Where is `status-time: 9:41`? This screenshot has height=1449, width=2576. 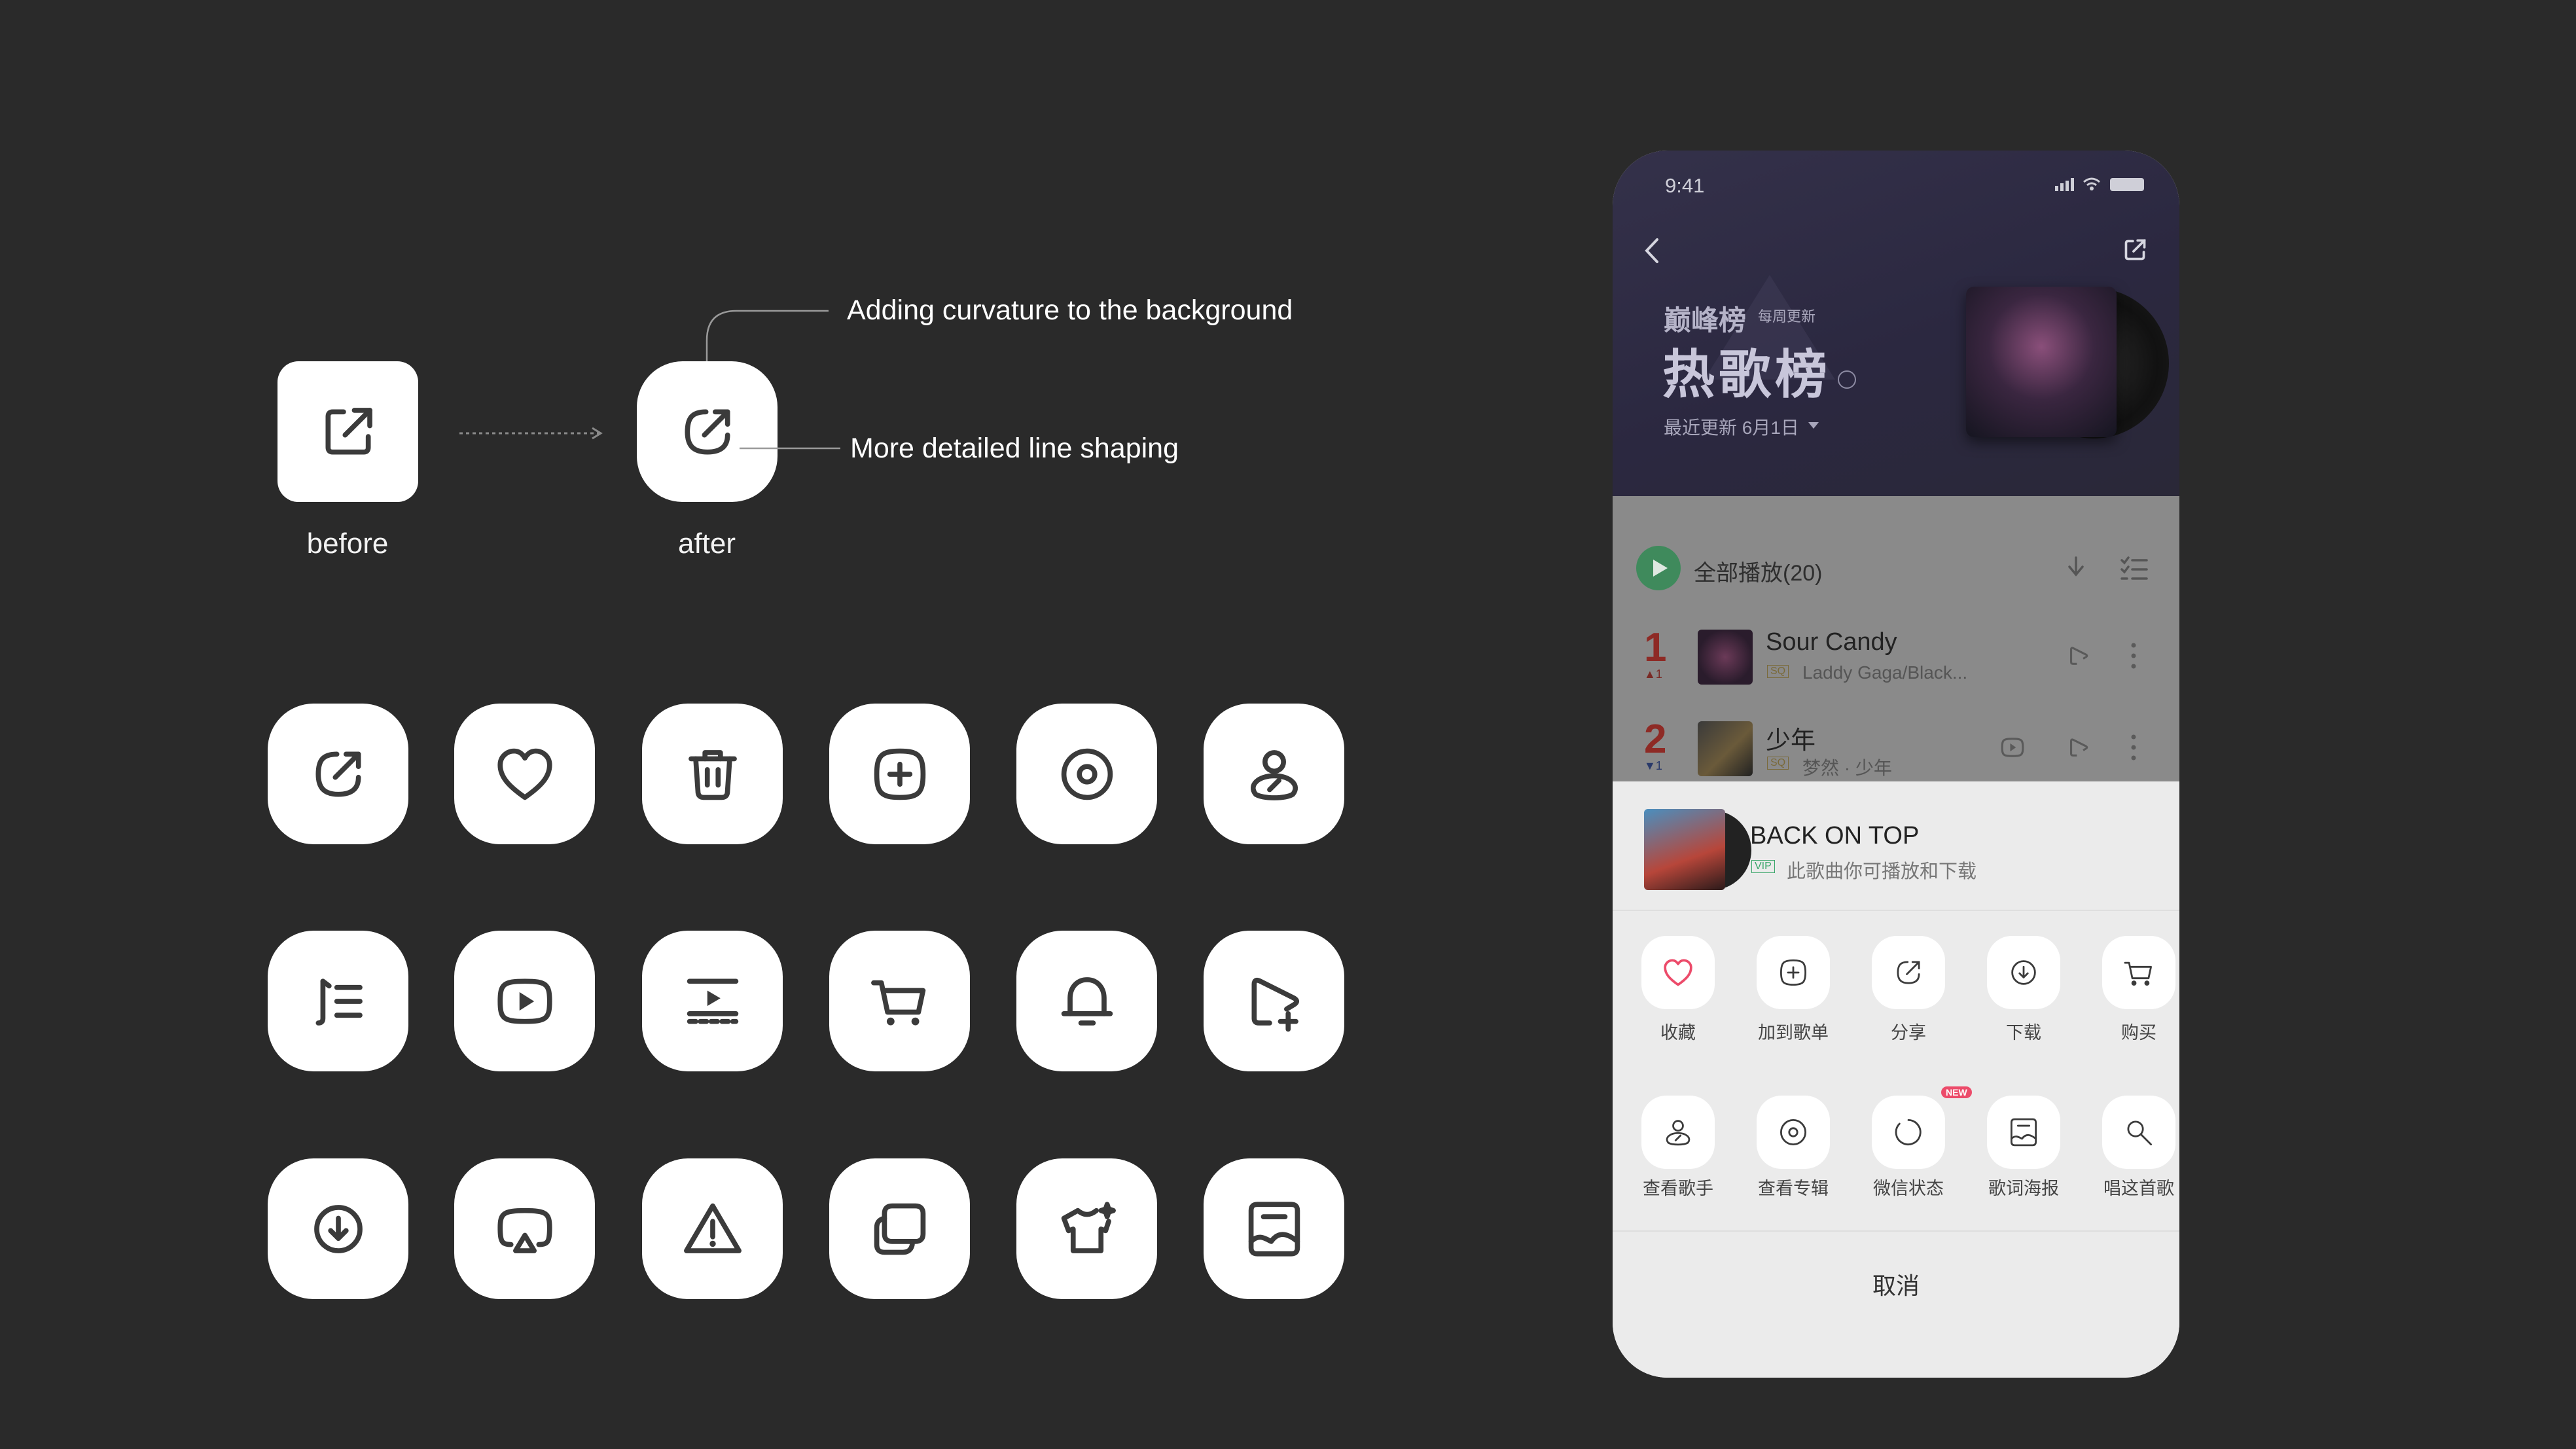
status-time: 9:41 is located at coordinates (1685, 185).